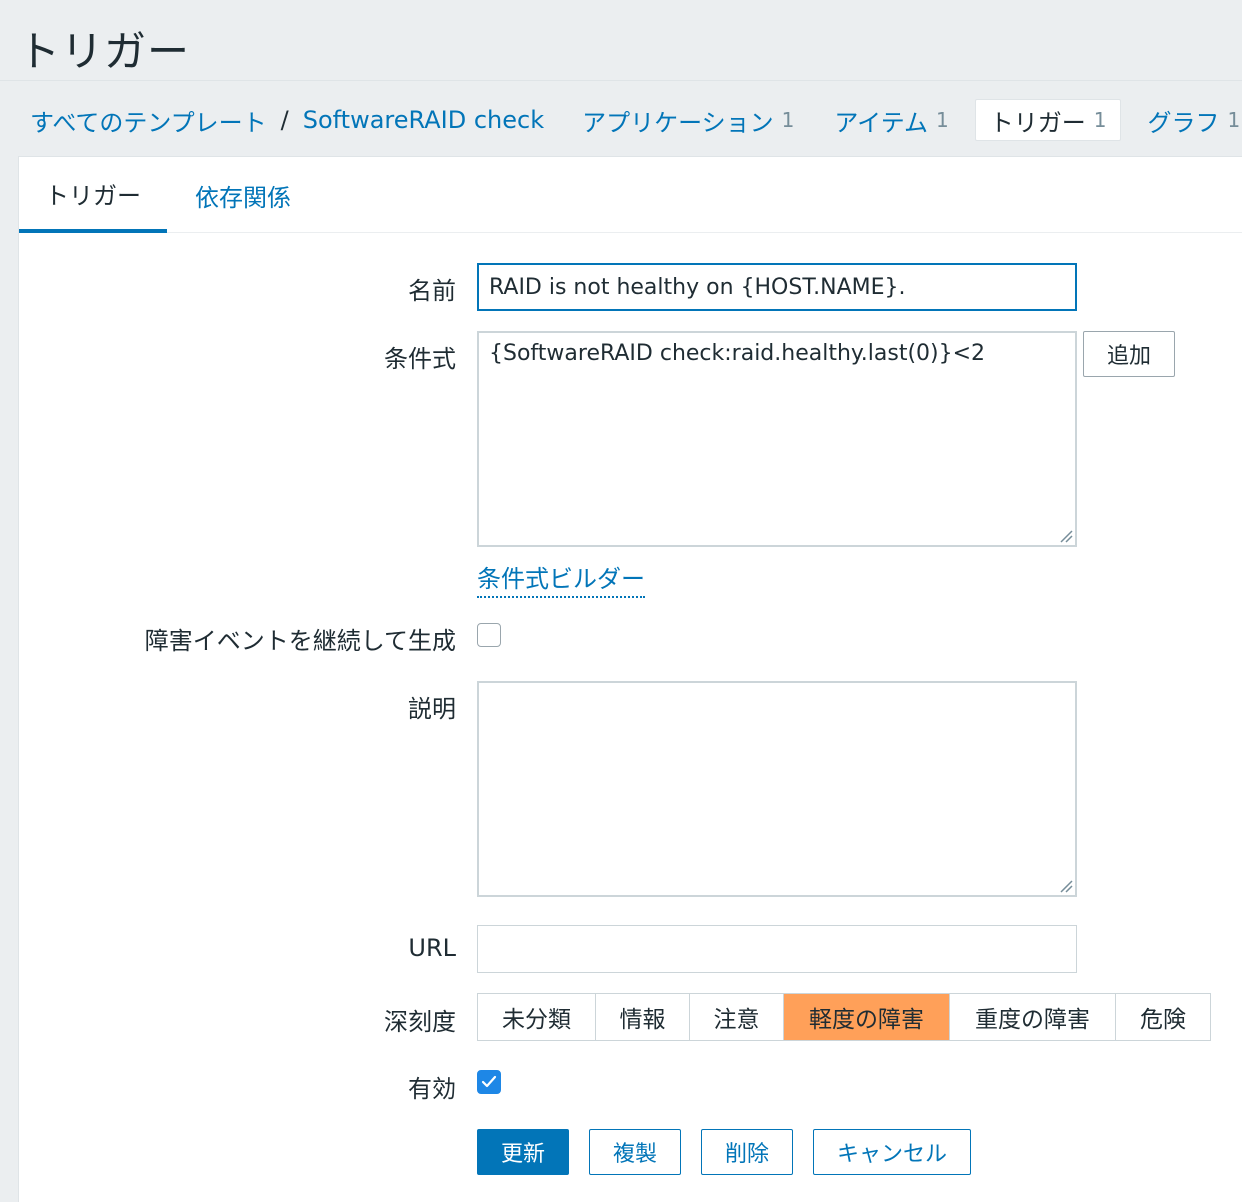 The width and height of the screenshot is (1242, 1202). I want to click on severity-warning: 注意, so click(737, 1017).